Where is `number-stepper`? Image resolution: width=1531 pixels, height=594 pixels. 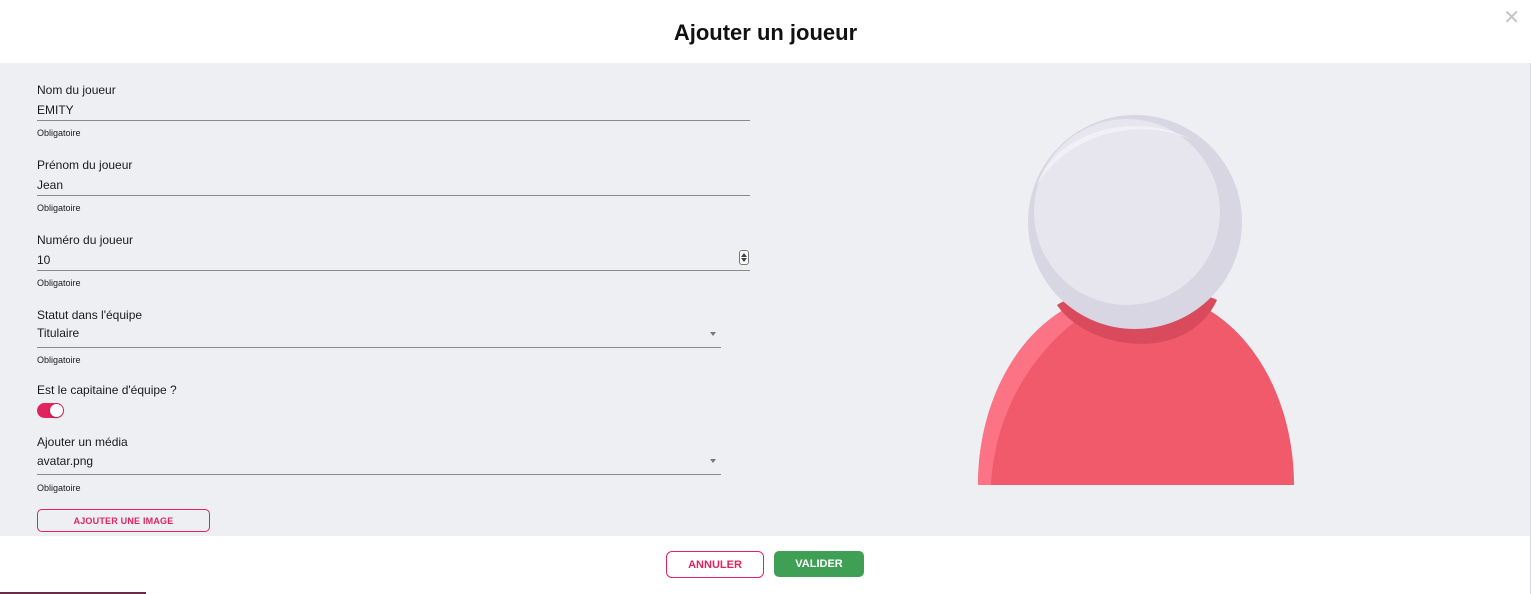 number-stepper is located at coordinates (744, 257).